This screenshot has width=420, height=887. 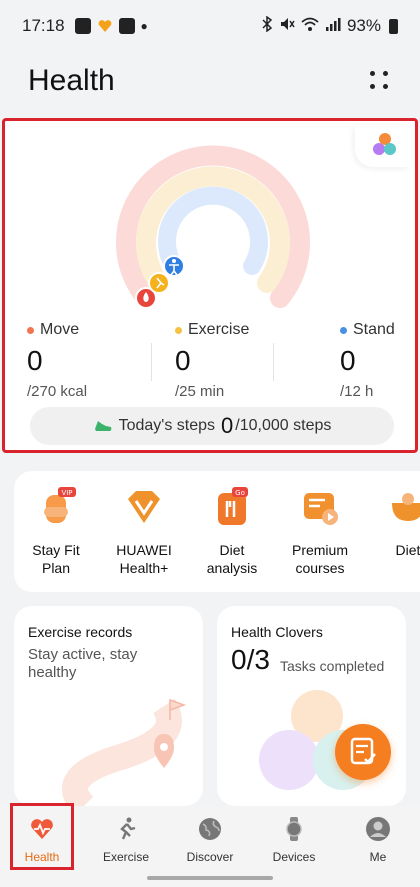 What do you see at coordinates (332, 666) in the screenshot?
I see `tasks-completed-label: Tasks completed` at bounding box center [332, 666].